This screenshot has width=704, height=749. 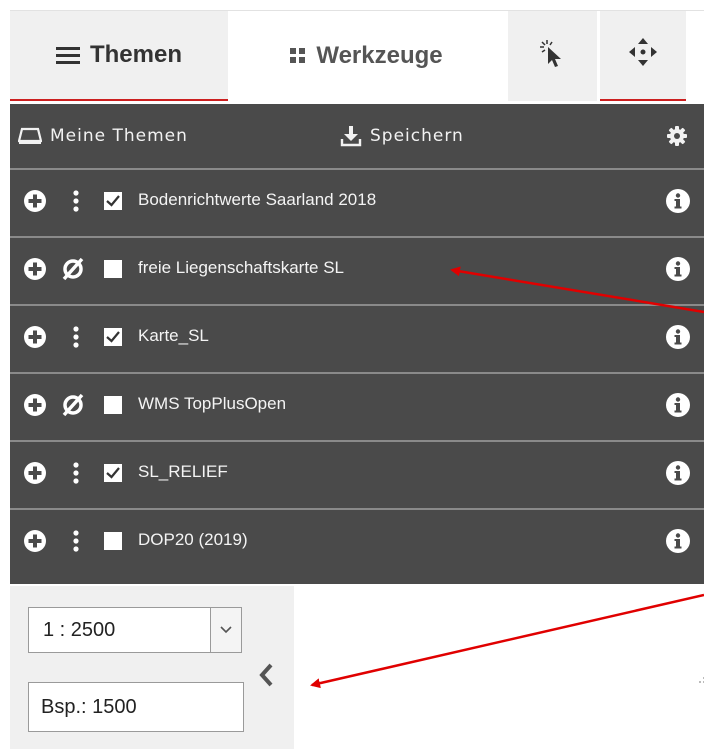 I want to click on save-label: Speichern, so click(x=417, y=136).